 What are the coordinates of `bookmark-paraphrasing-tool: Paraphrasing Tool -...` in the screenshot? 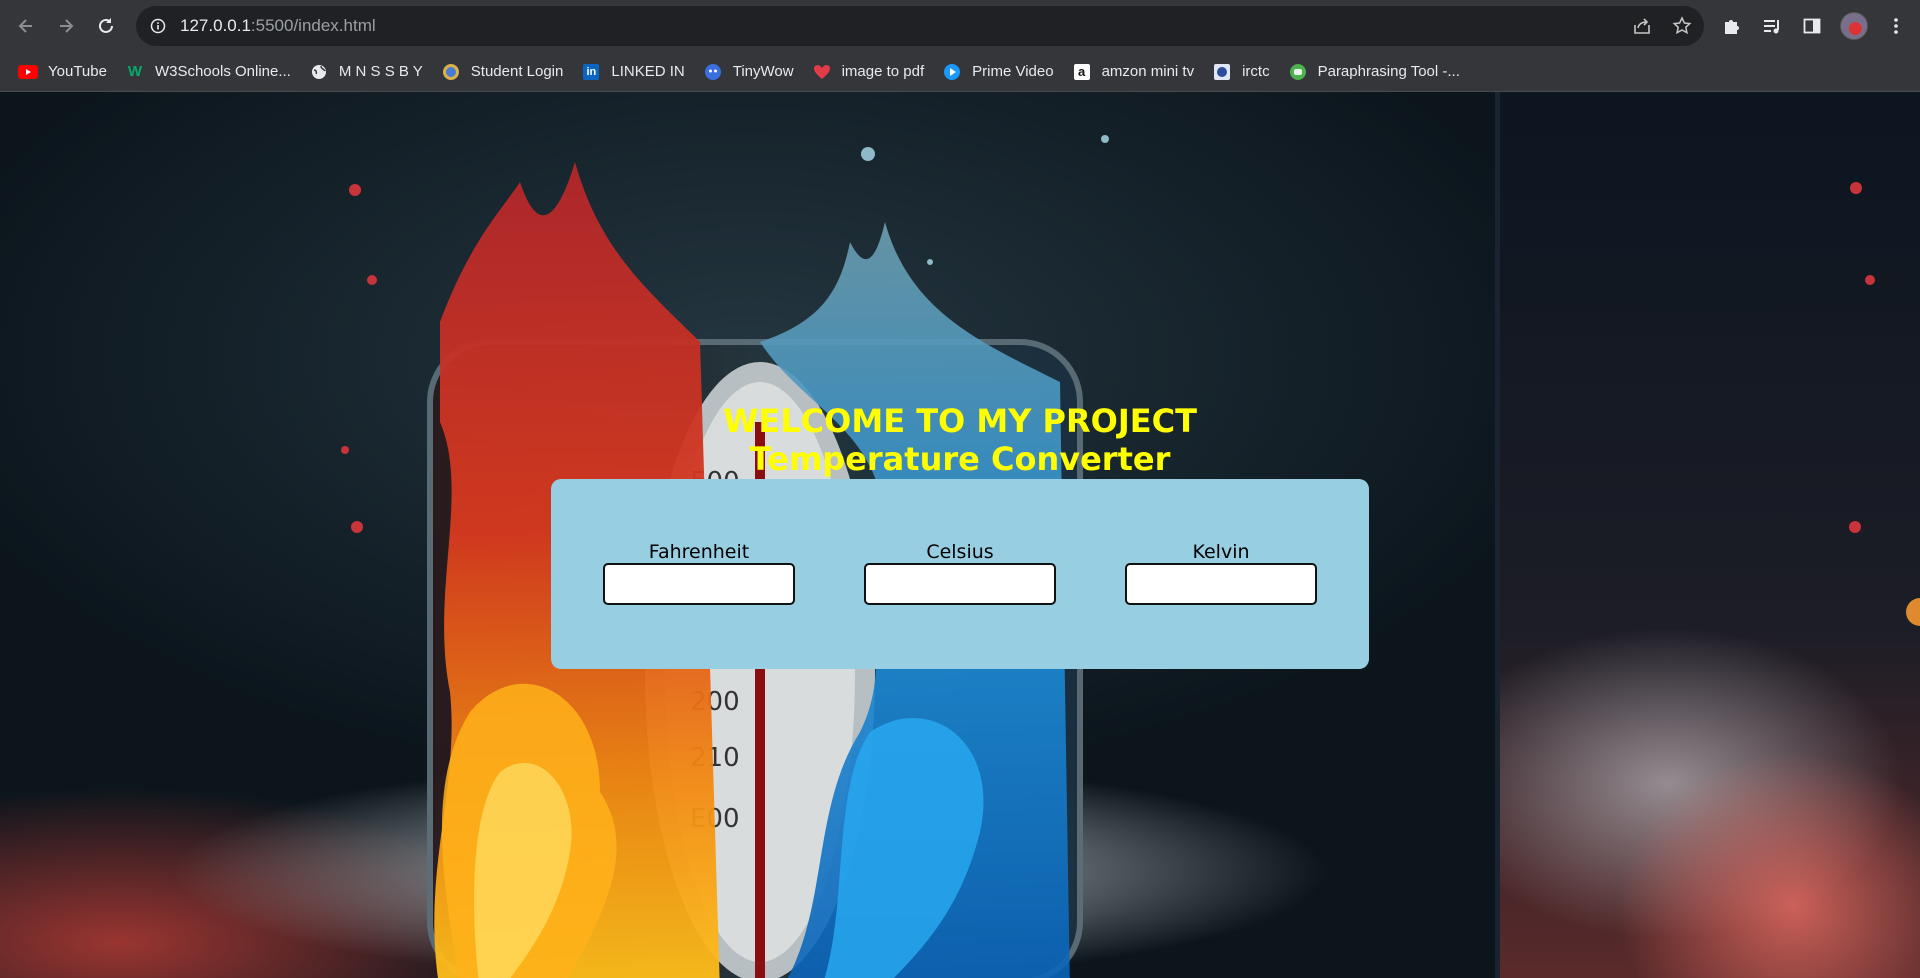 It's located at (1376, 72).